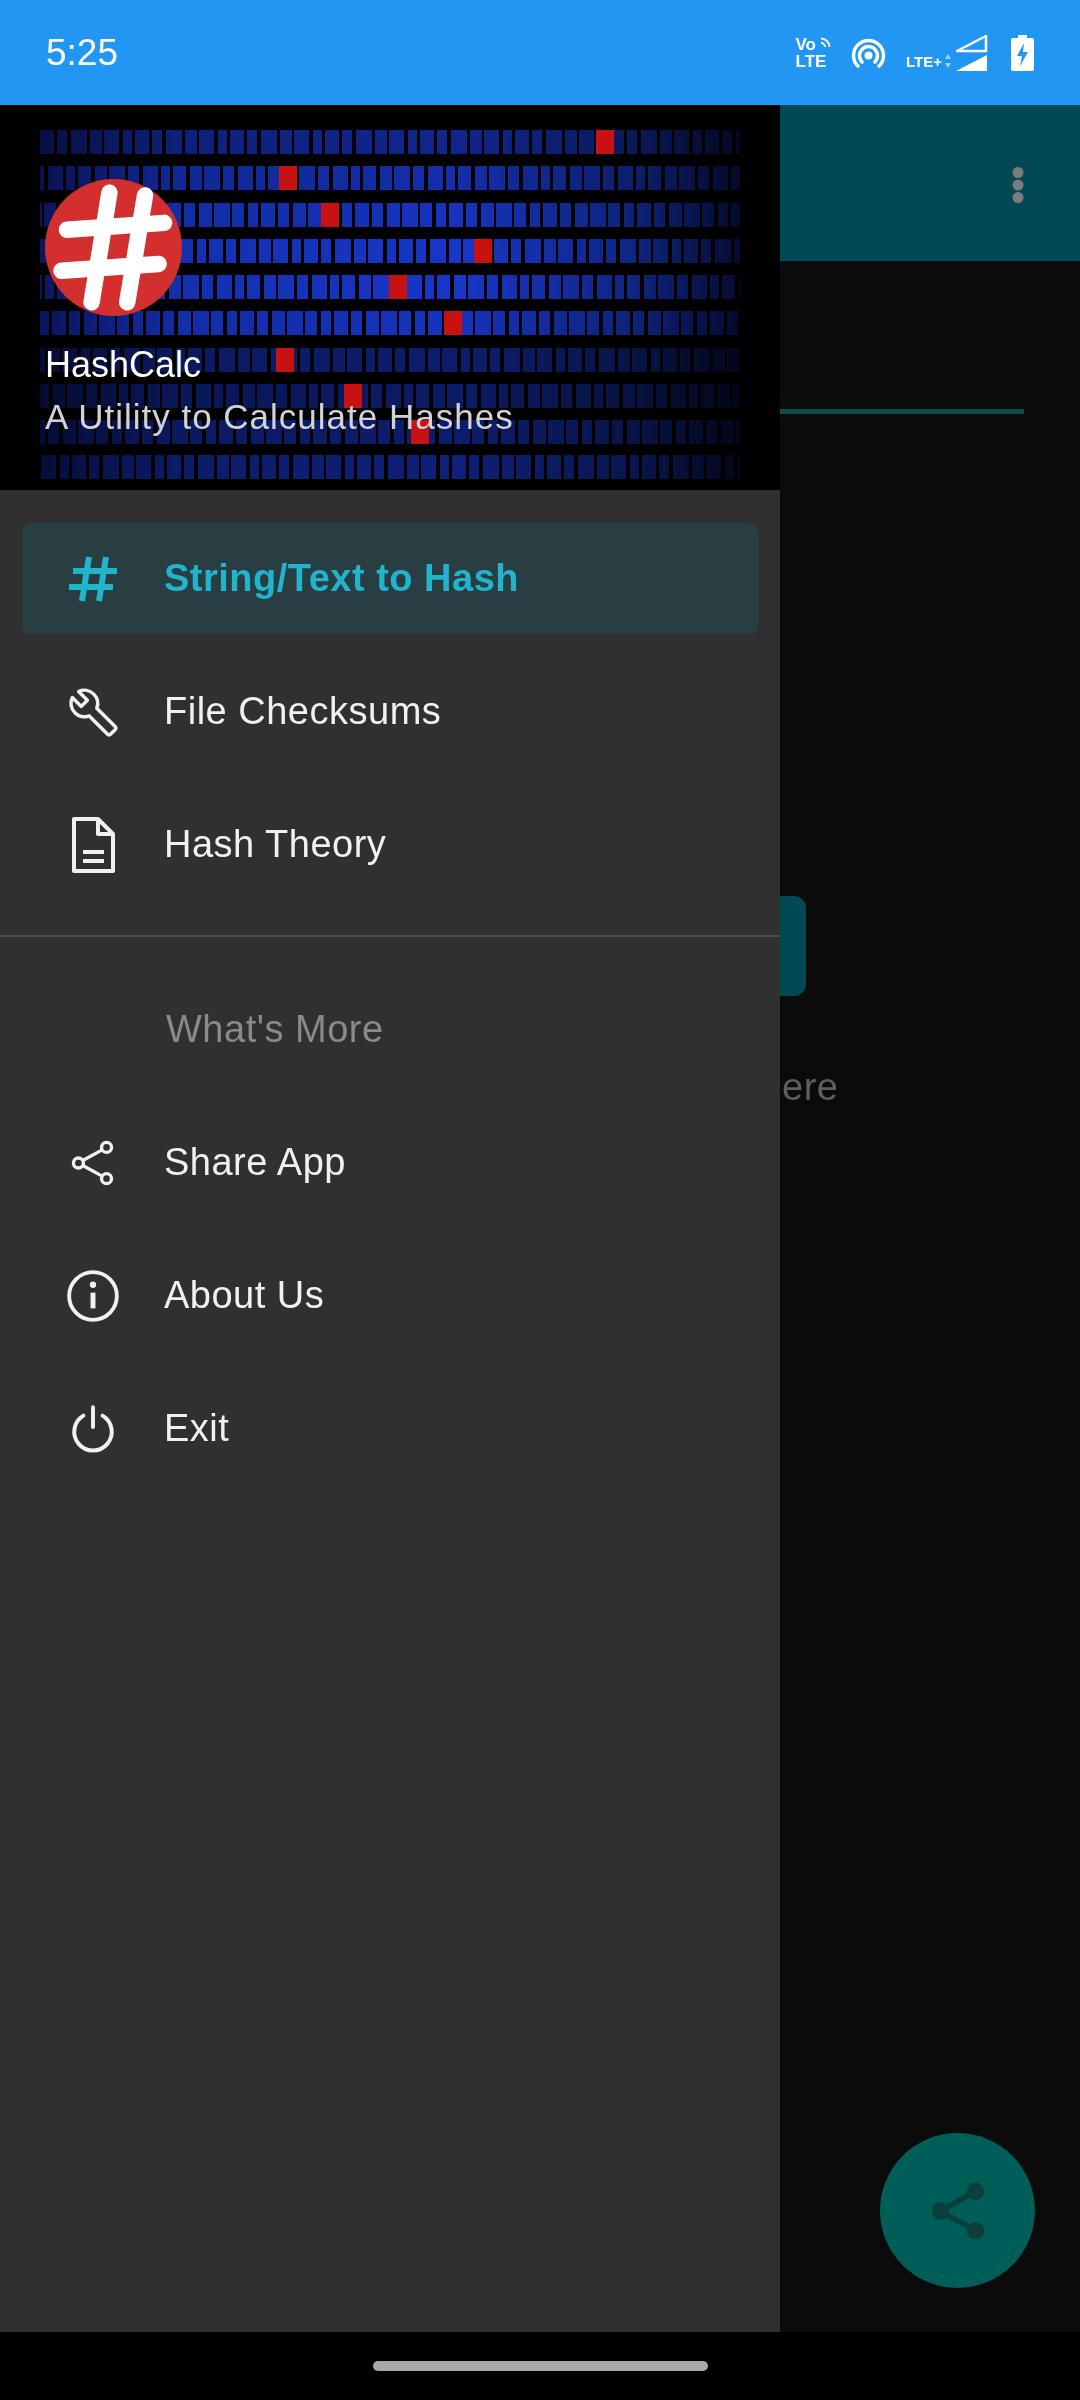 This screenshot has width=1080, height=2400. What do you see at coordinates (390, 578) in the screenshot?
I see `drawer-menu-item: String/Text to Hash` at bounding box center [390, 578].